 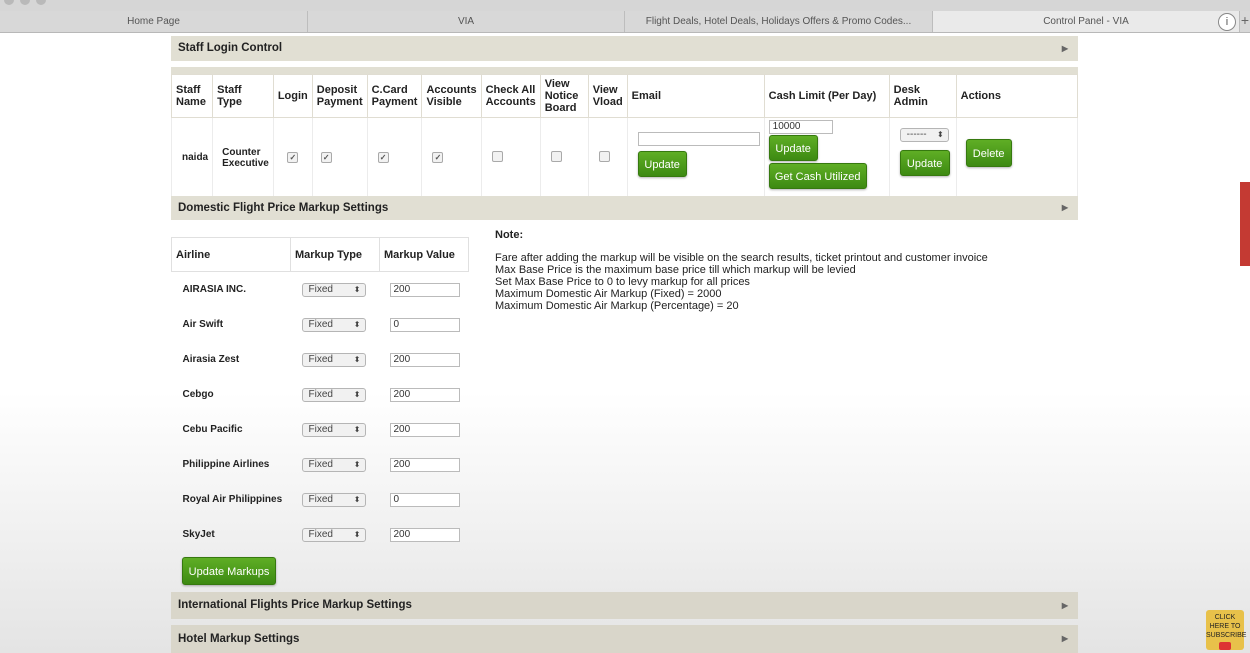 I want to click on info-icon: i, so click(x=1227, y=22).